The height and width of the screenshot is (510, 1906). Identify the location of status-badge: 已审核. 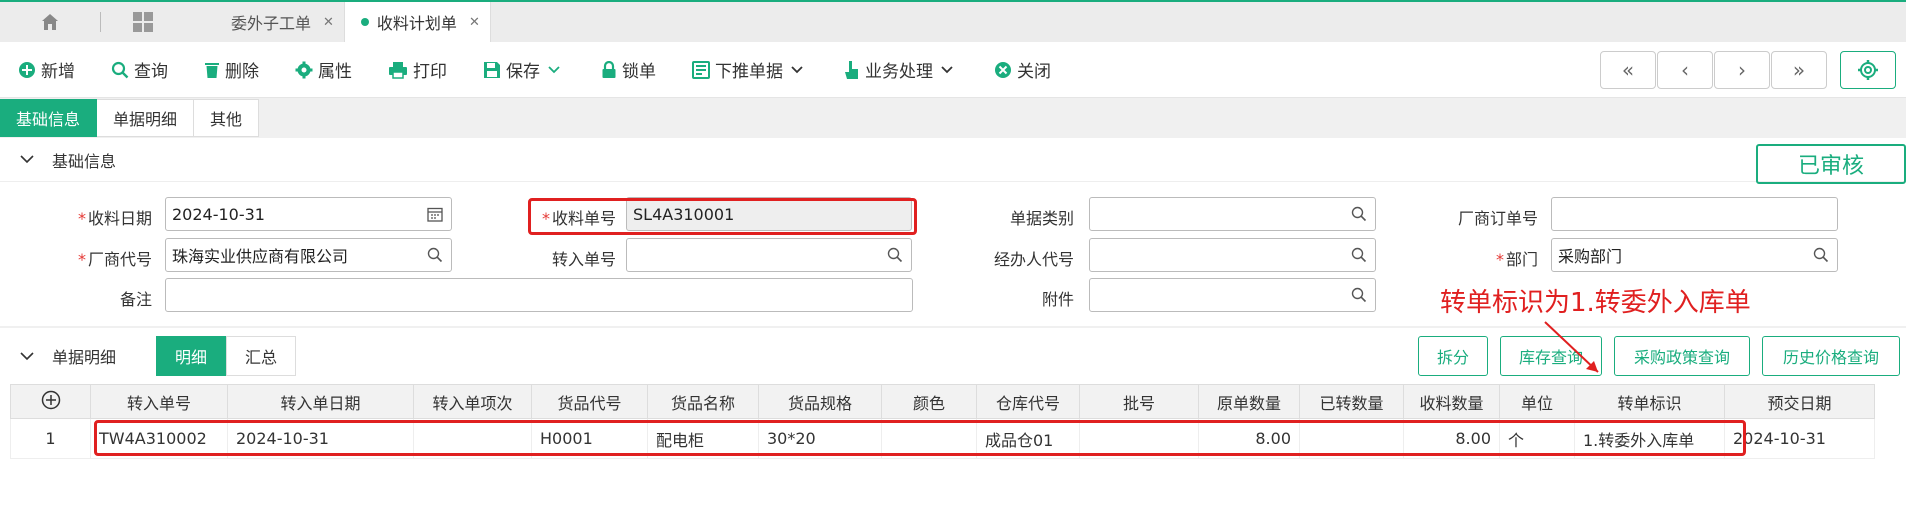
(1831, 164).